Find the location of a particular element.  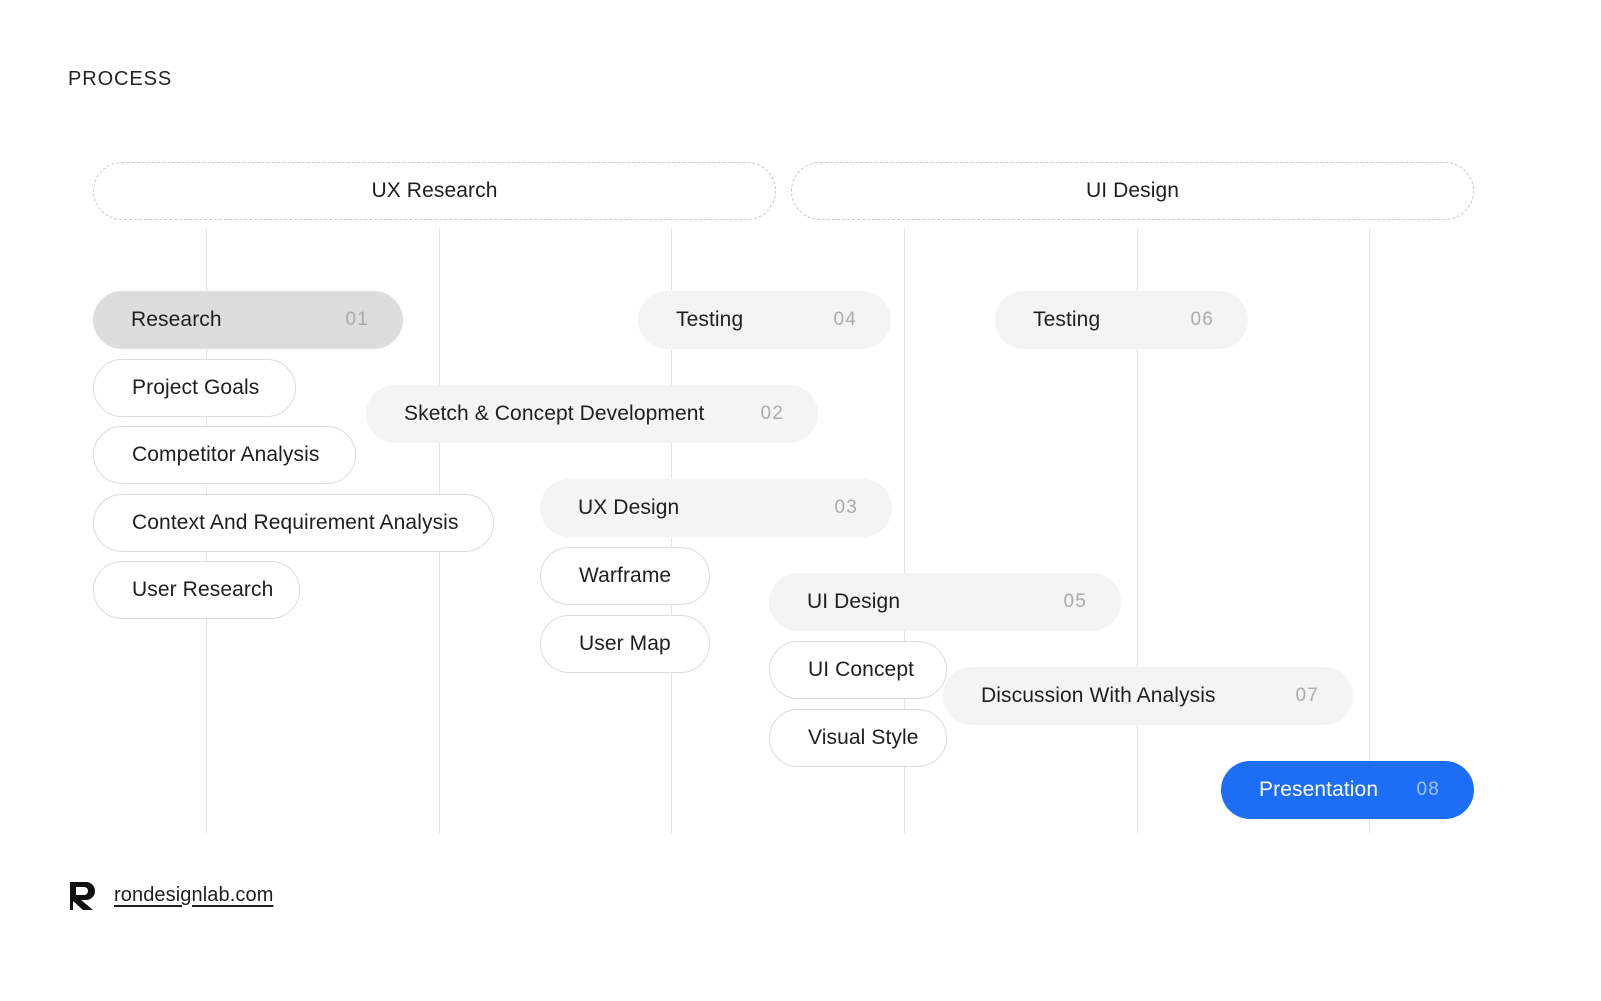

subtask-label: UI Concept is located at coordinates (861, 669).